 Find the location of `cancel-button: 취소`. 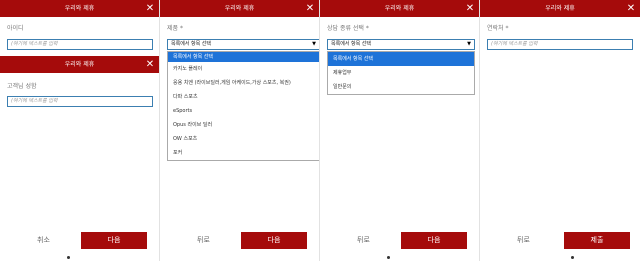

cancel-button: 취소 is located at coordinates (43, 240).